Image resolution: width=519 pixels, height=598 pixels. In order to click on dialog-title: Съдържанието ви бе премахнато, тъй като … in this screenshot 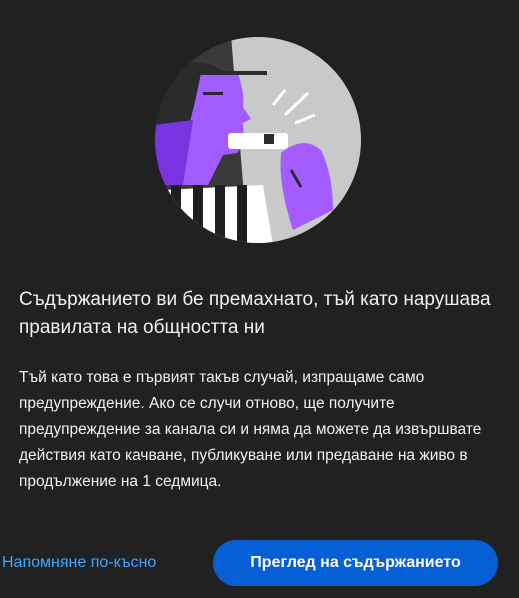, I will do `click(255, 313)`.